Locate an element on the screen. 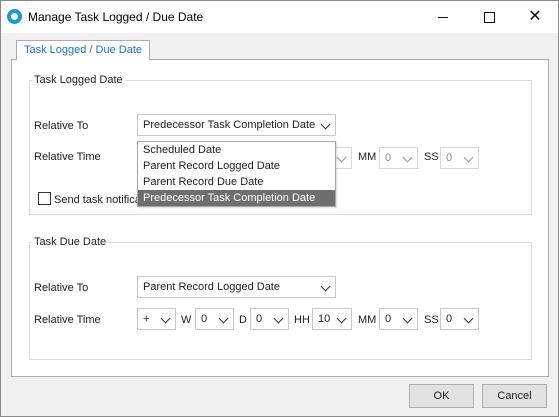  logged-relative-to-select: Predecessor Task Completion Date is located at coordinates (236, 125).